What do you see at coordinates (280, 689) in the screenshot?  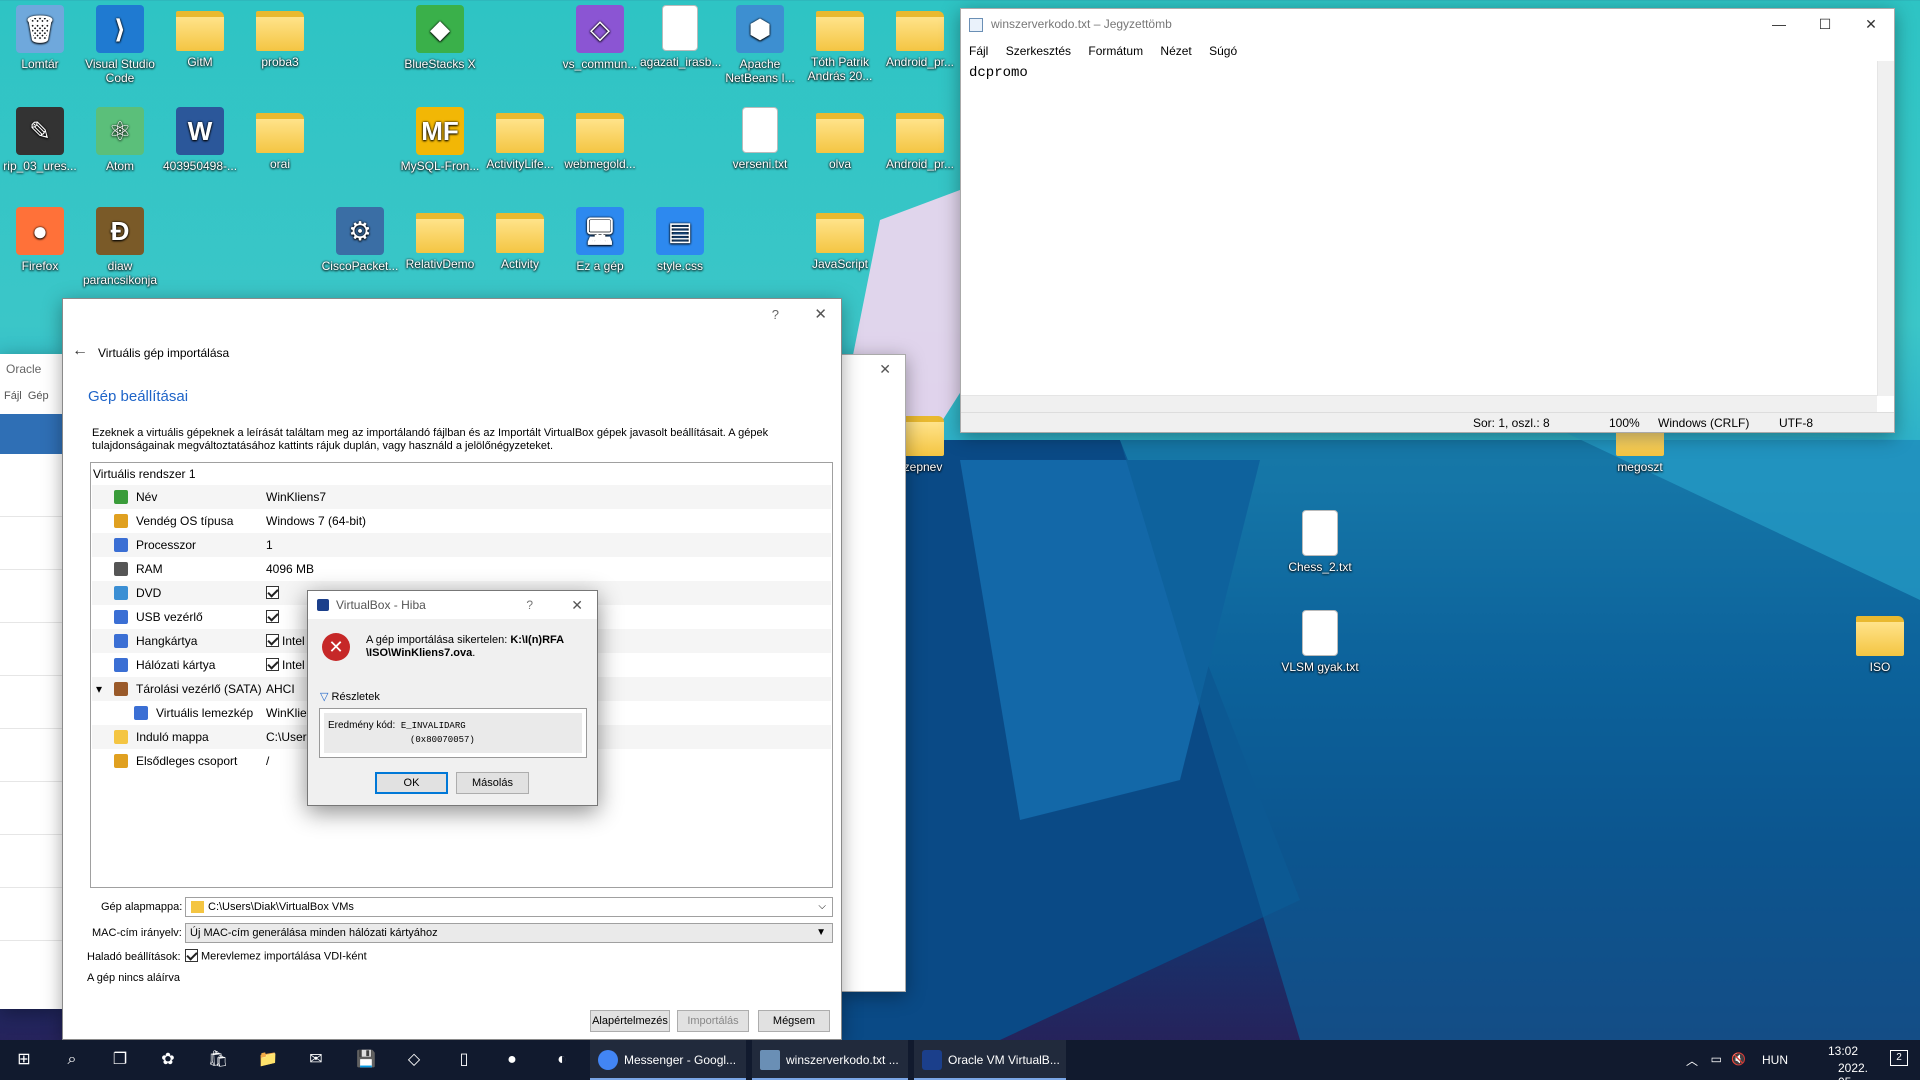 I see `setting-value: AHCI` at bounding box center [280, 689].